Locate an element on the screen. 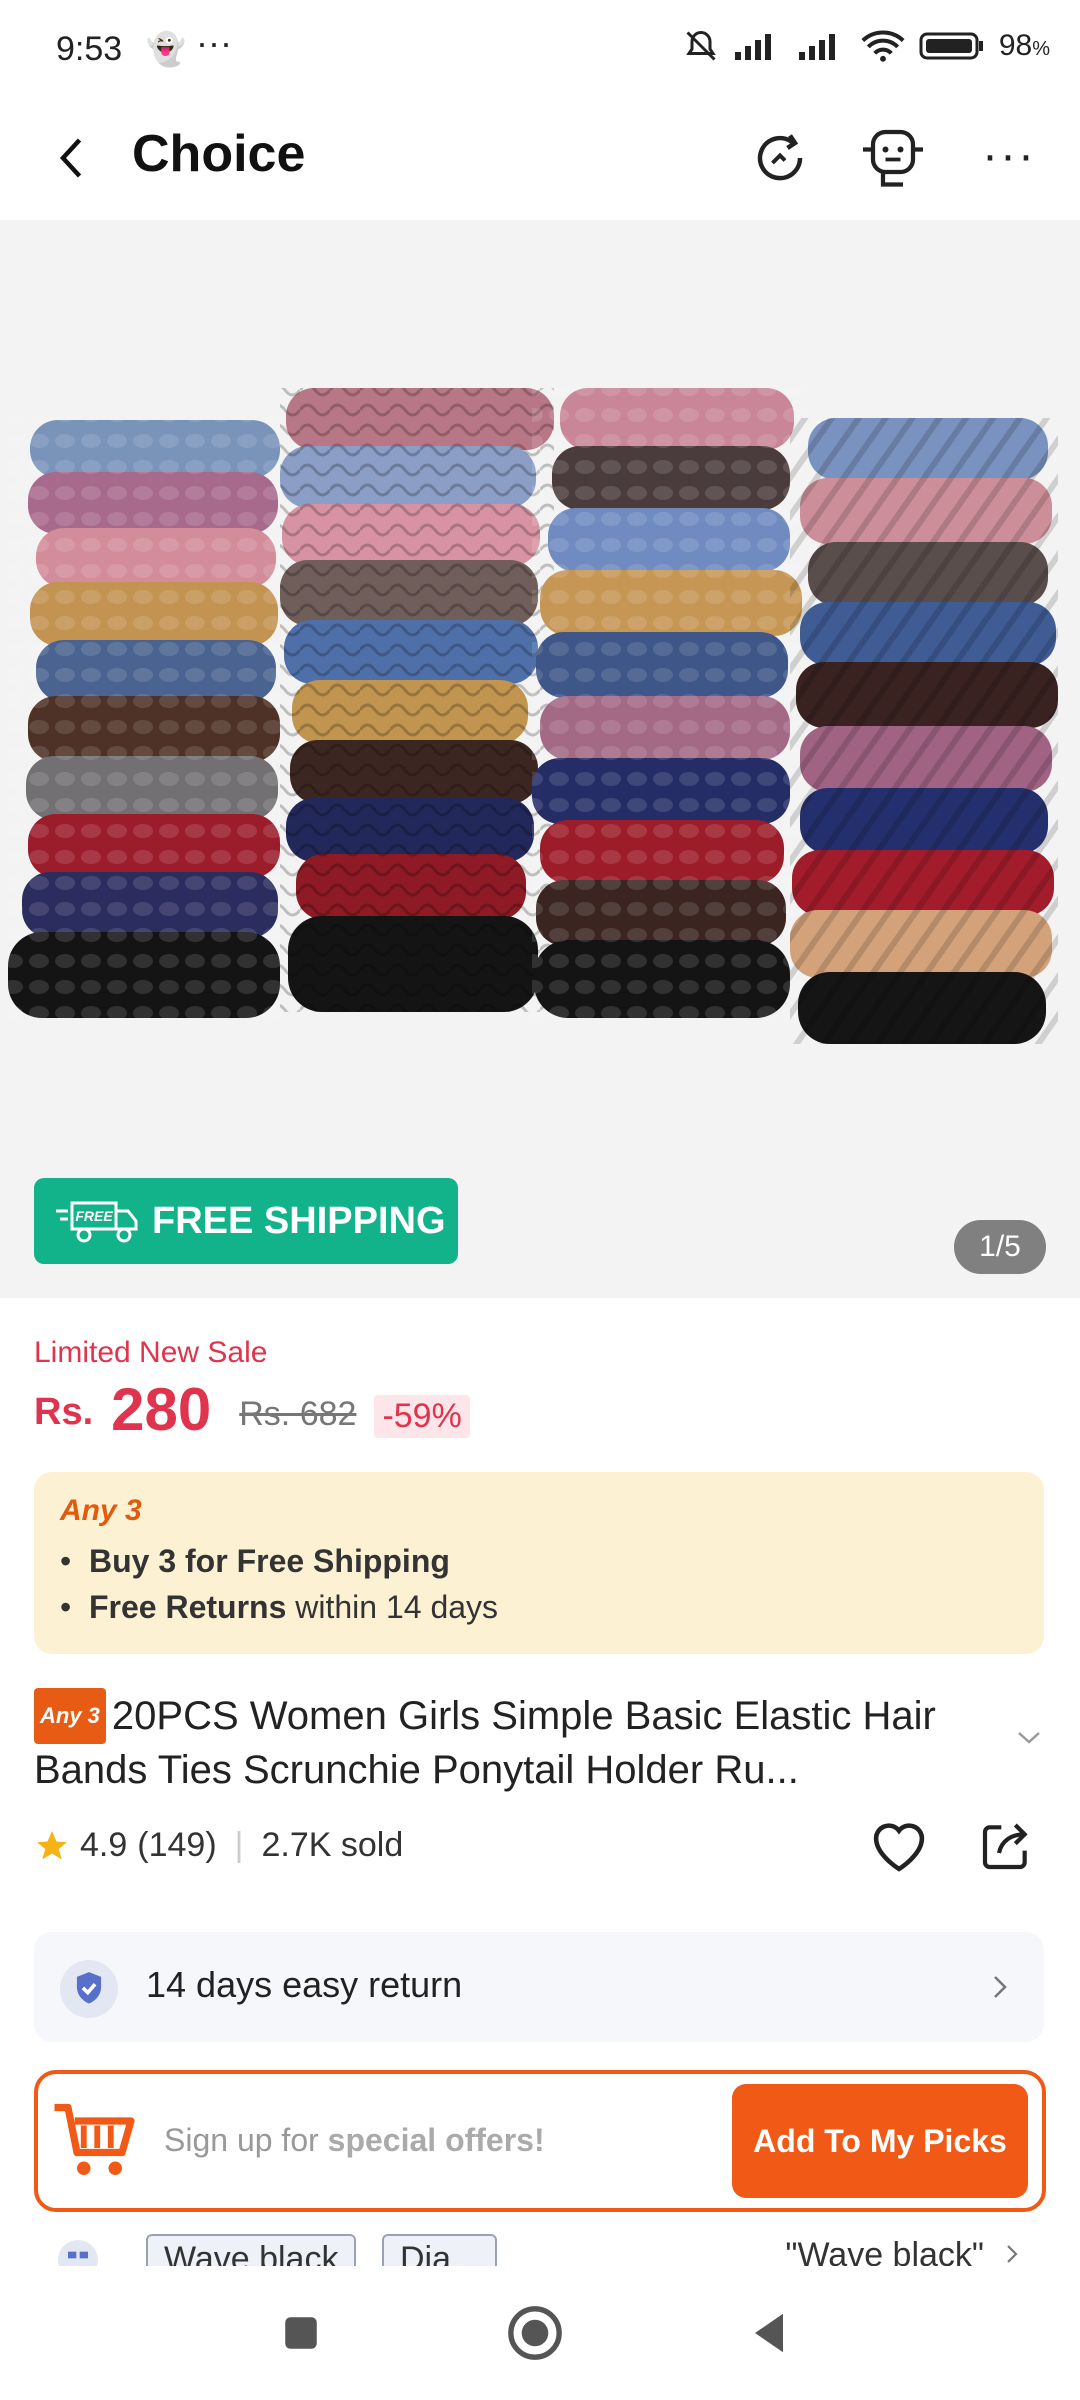 The image size is (1080, 2400). page-title: Choice is located at coordinates (219, 154).